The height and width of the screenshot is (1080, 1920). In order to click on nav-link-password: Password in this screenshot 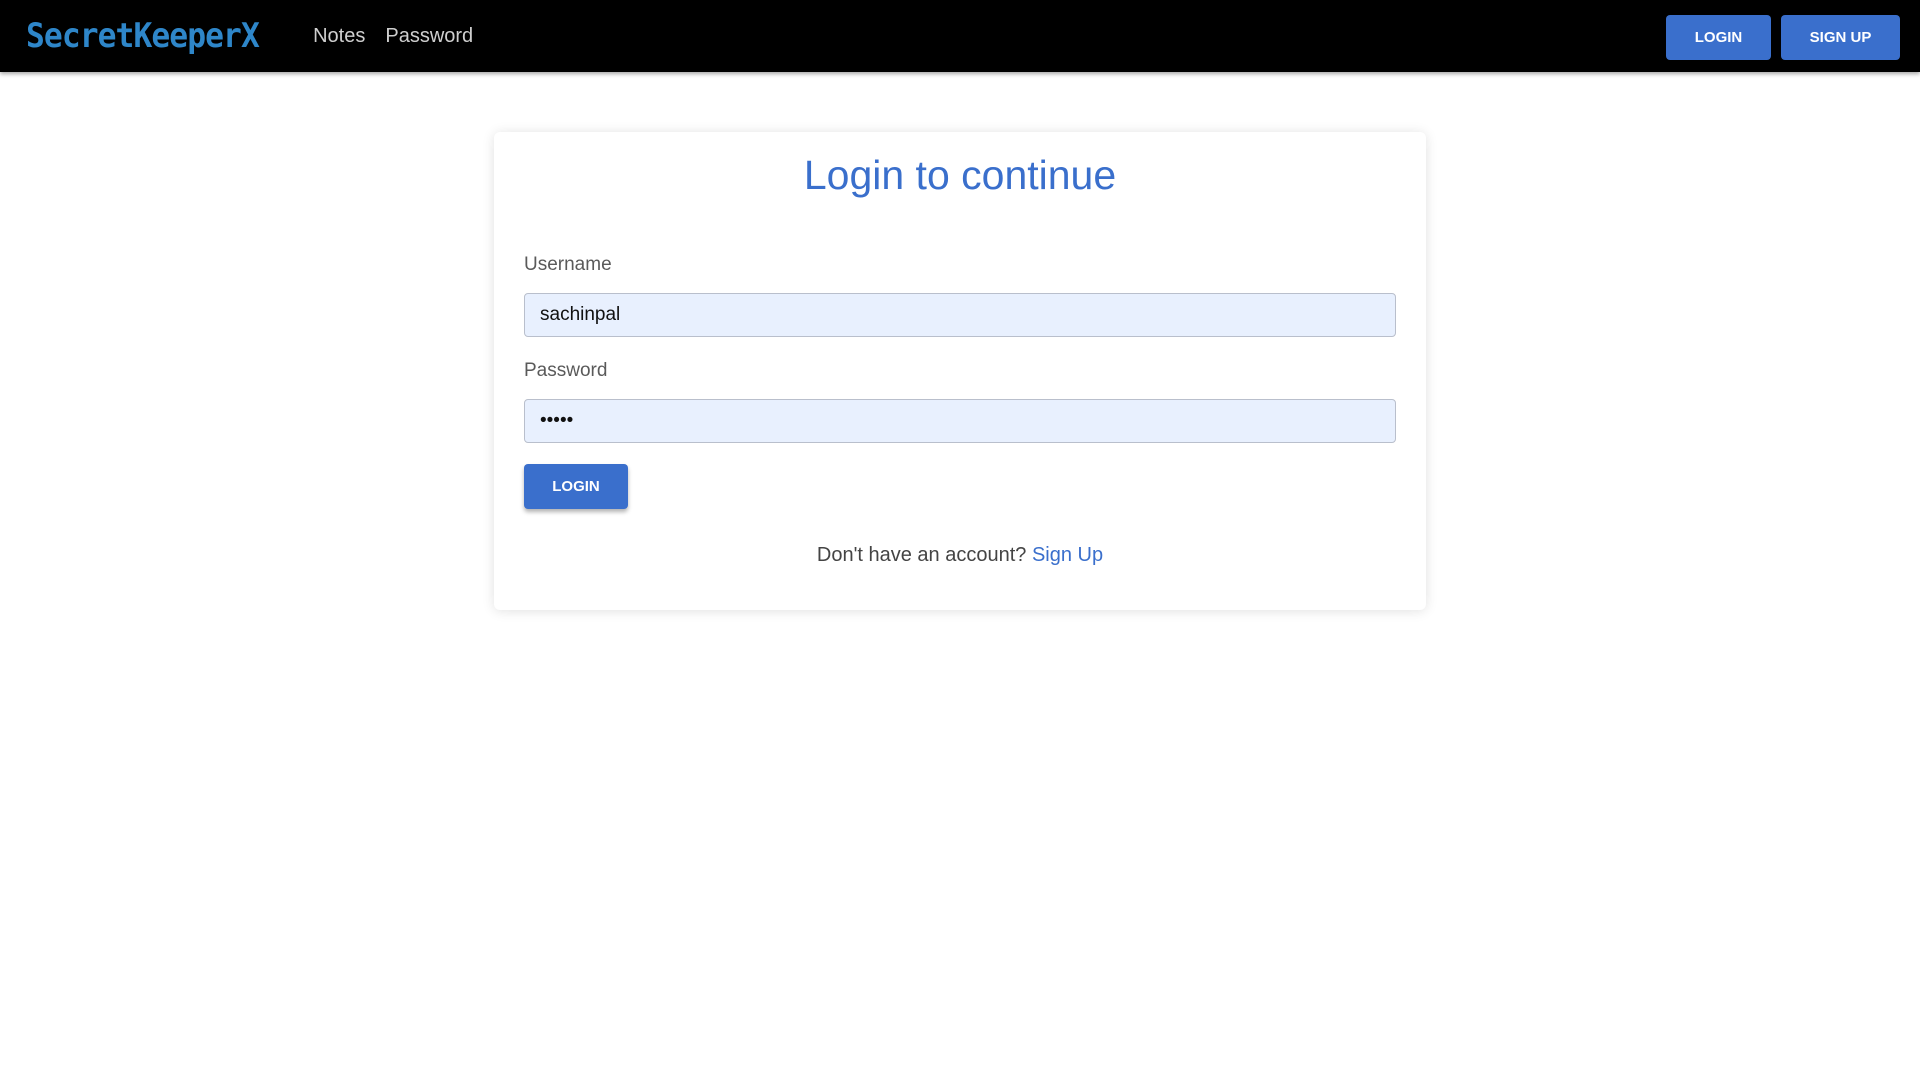, I will do `click(429, 36)`.